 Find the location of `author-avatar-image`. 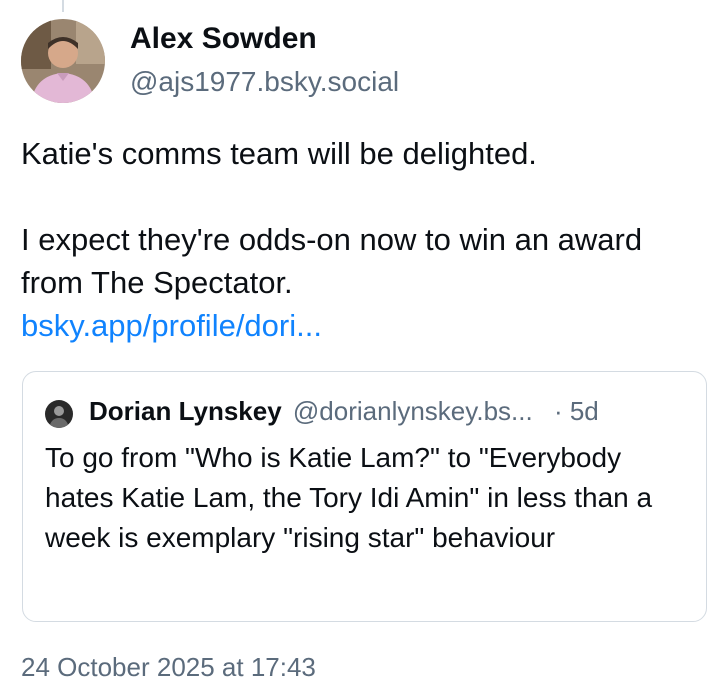

author-avatar-image is located at coordinates (63, 61).